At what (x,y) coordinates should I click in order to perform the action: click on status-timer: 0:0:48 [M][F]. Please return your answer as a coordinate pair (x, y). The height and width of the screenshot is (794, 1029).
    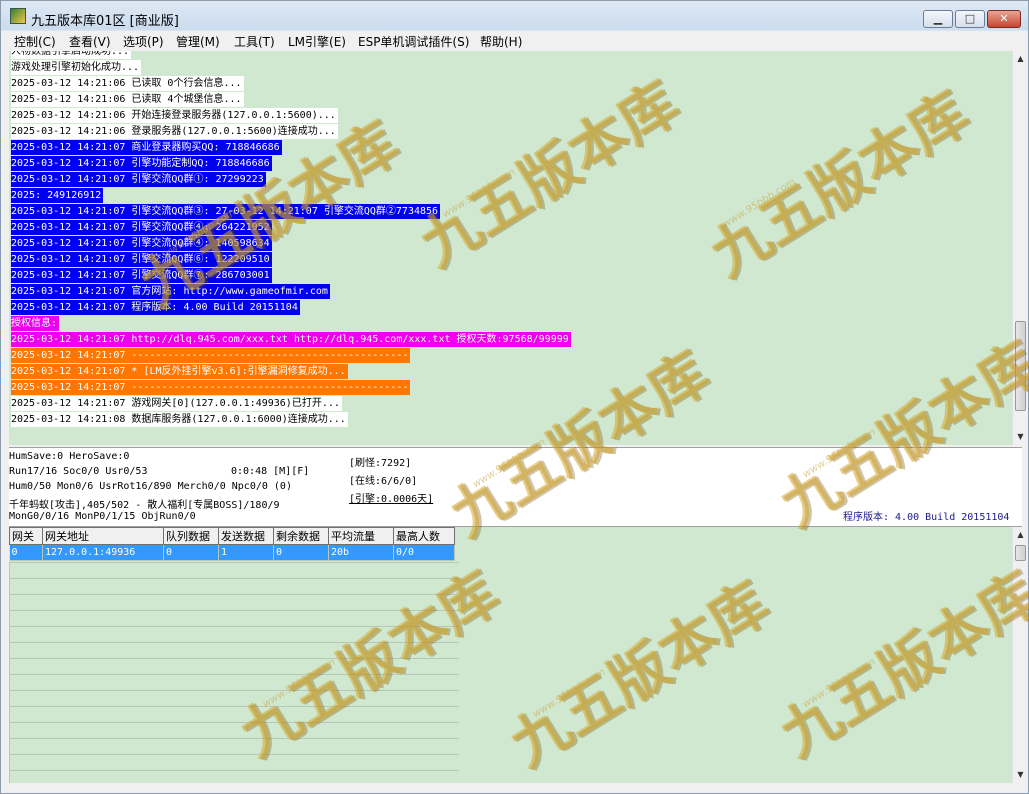
    Looking at the image, I should click on (270, 471).